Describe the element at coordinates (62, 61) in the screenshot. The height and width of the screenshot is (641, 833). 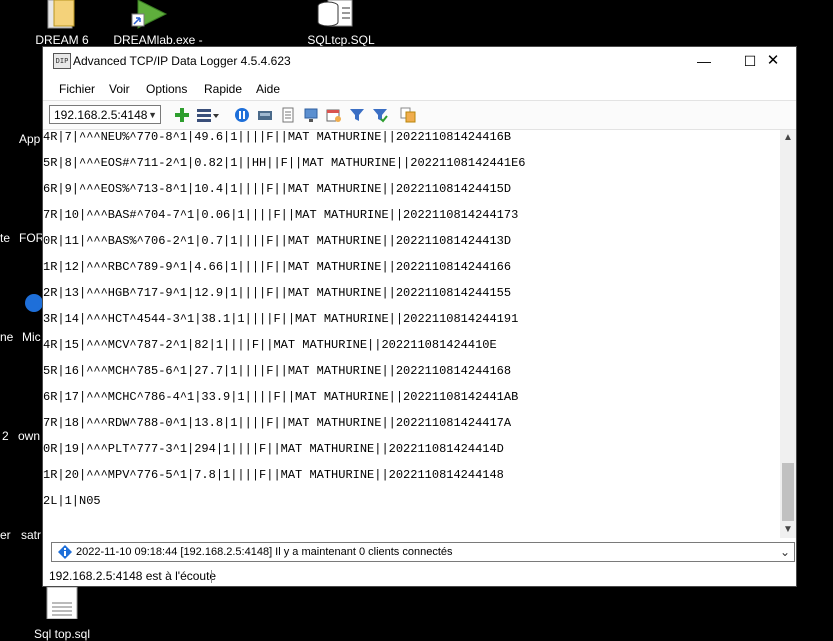
I see `app-icon: DIP` at that location.